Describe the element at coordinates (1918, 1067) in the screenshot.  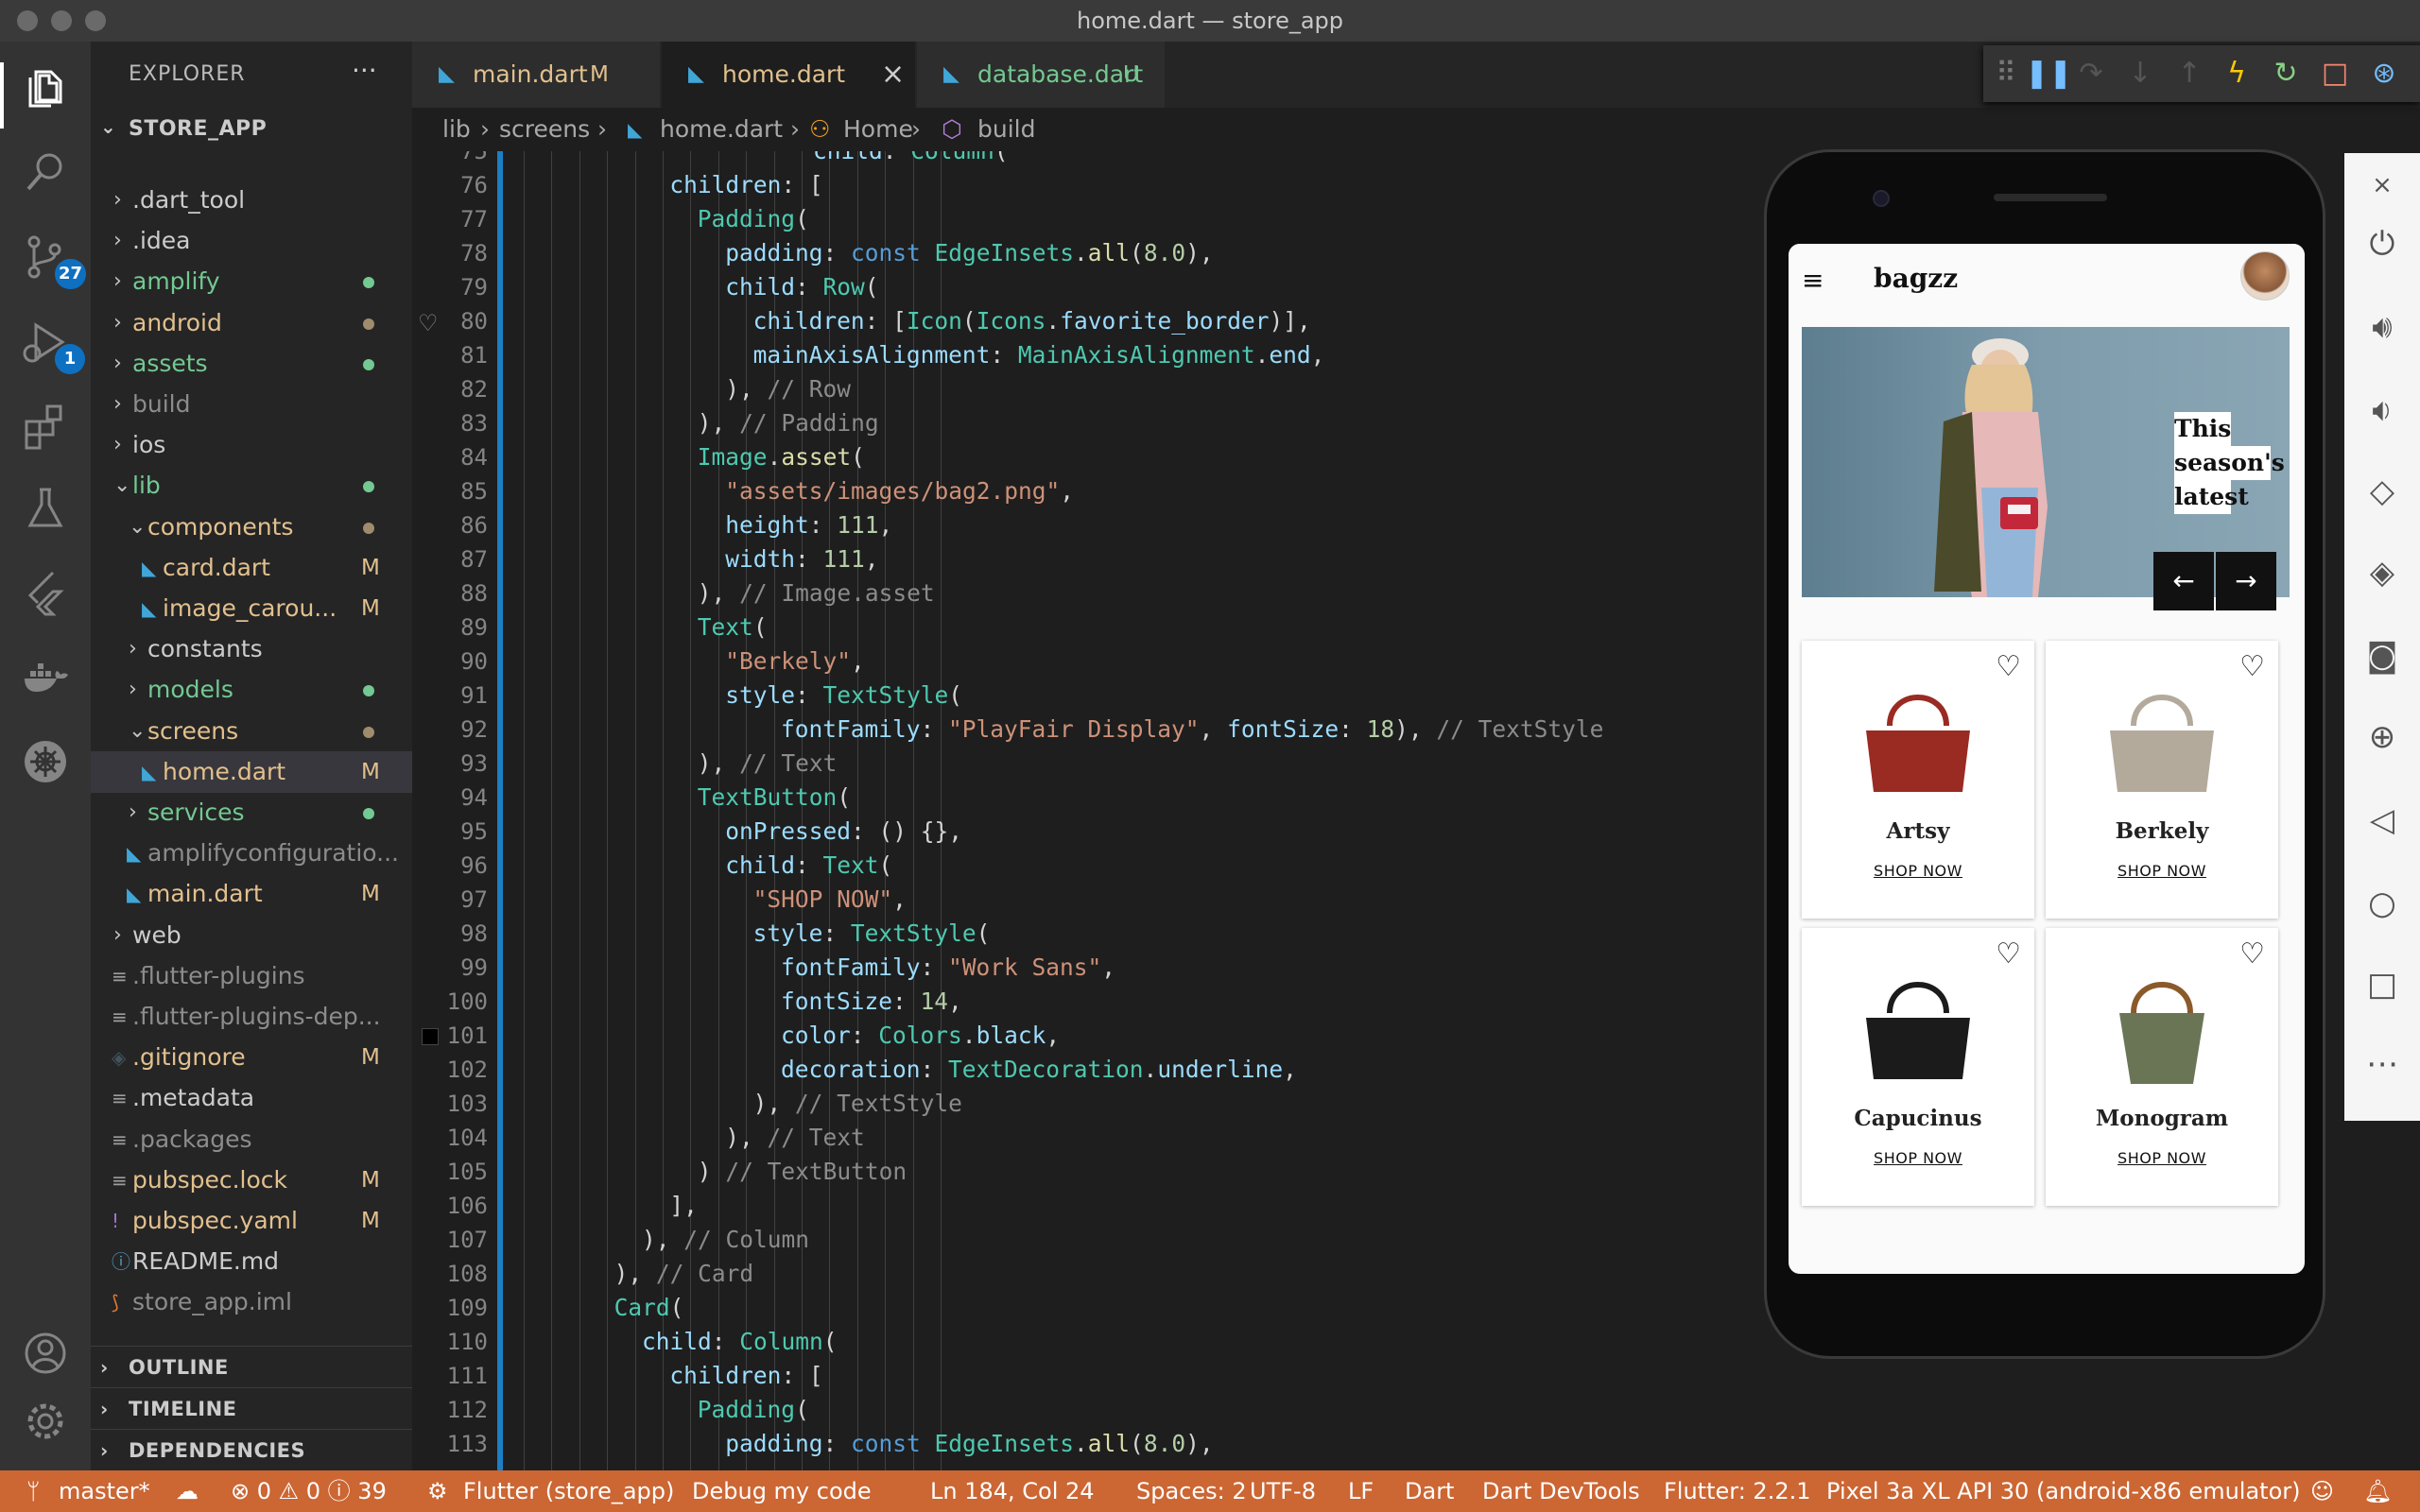
I see `product-card: ♡ Capucinus SHOP NOW` at that location.